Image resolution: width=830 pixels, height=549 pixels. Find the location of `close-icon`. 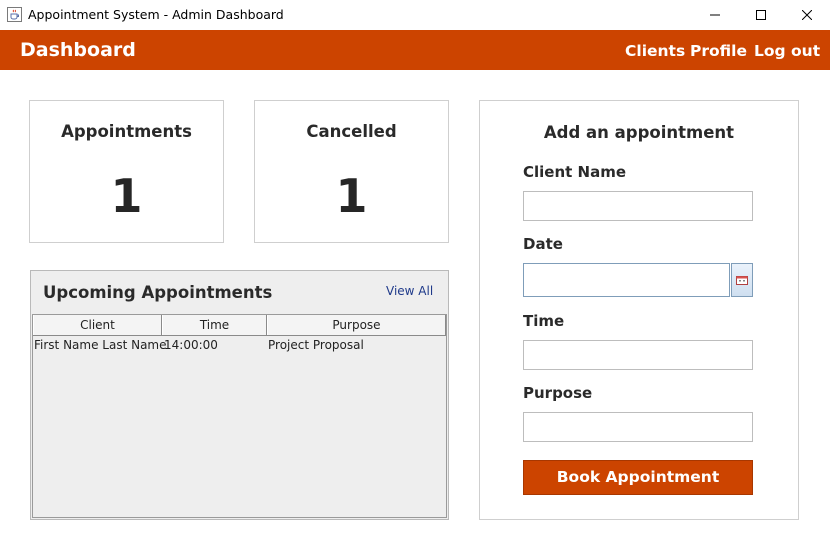

close-icon is located at coordinates (807, 15).